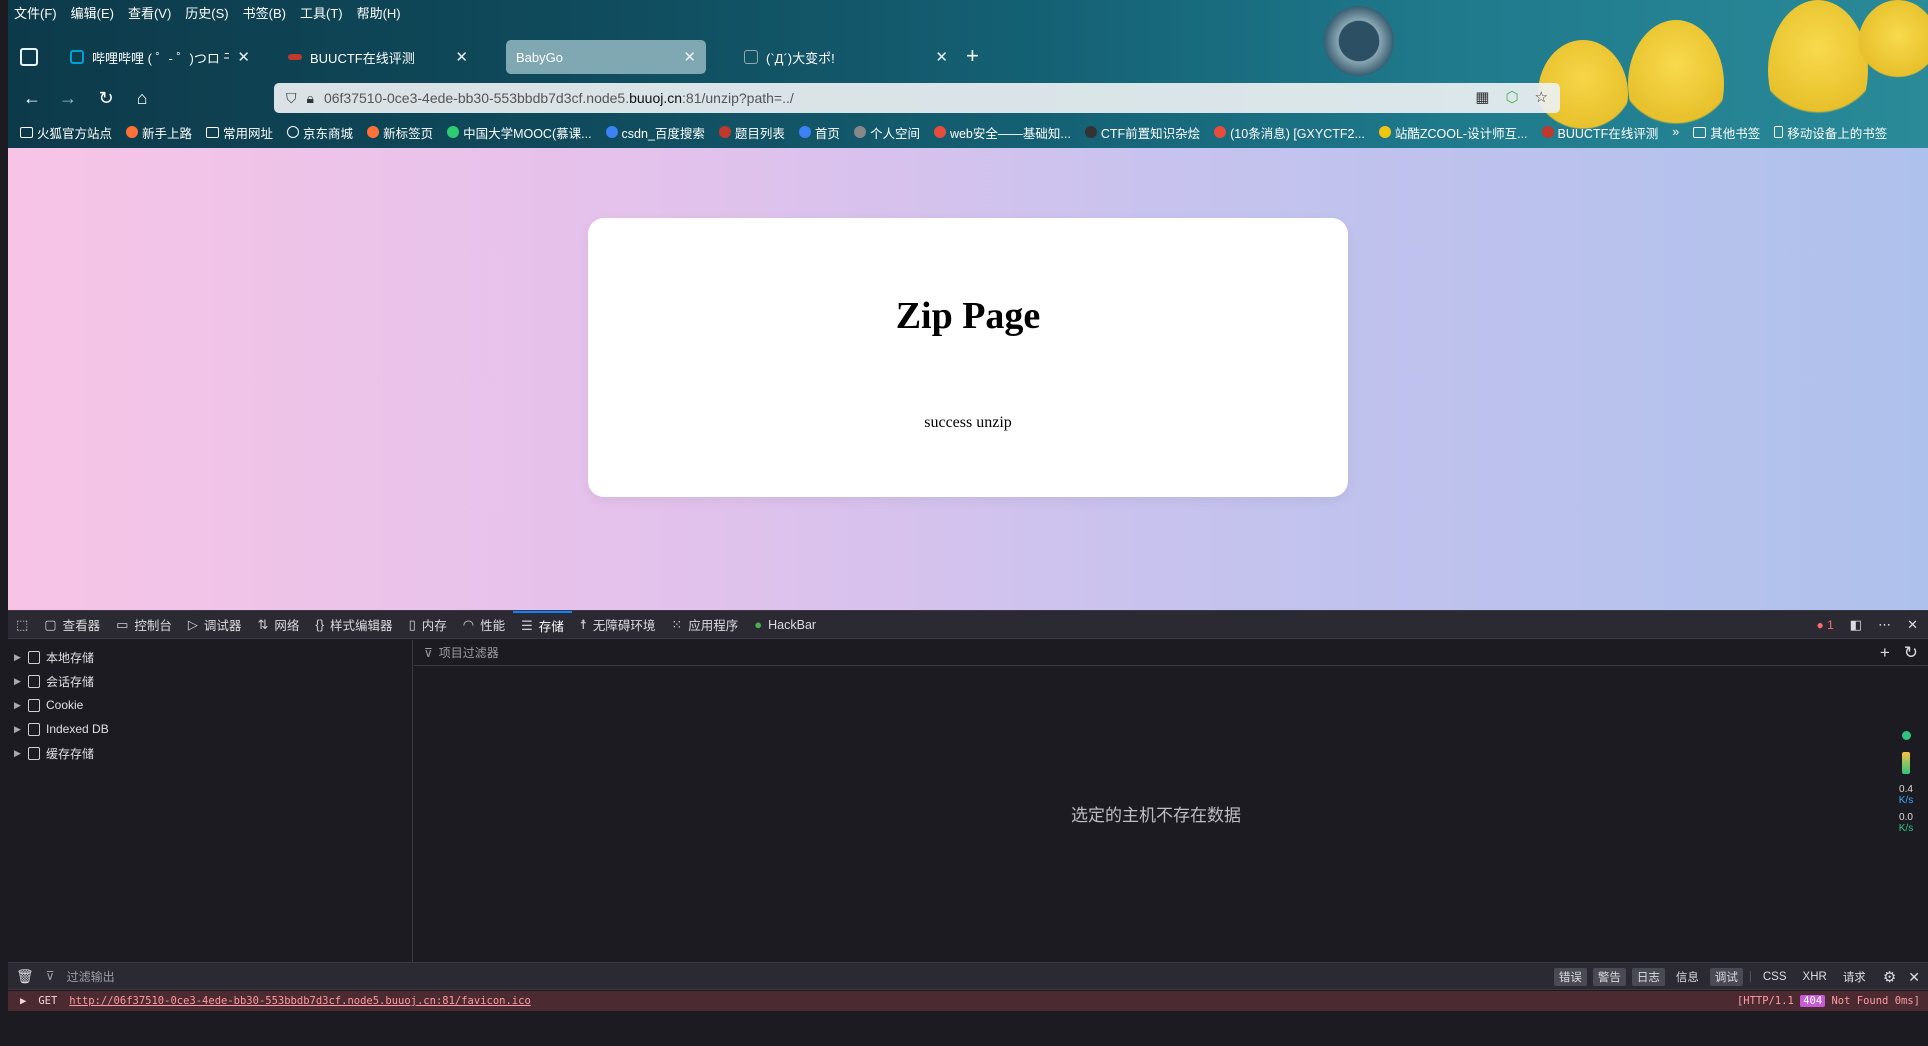  What do you see at coordinates (210, 753) in the screenshot?
I see `tree-item-cache-storage: ▶ 缓存存储` at bounding box center [210, 753].